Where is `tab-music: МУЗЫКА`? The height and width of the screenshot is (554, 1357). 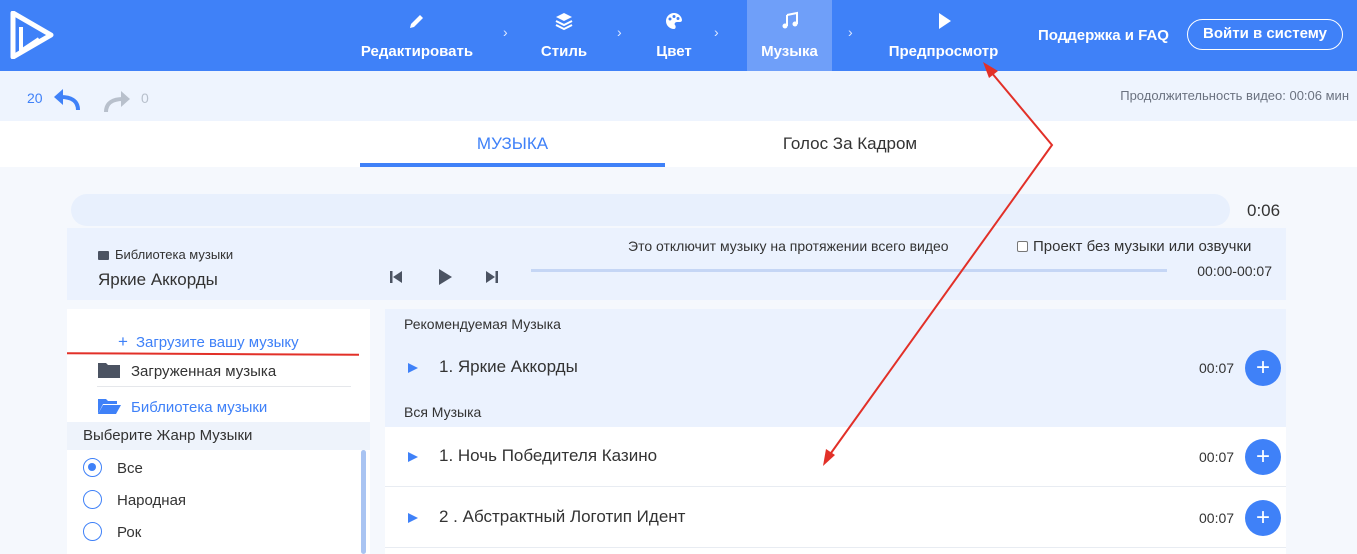
tab-music: МУЗЫКА is located at coordinates (512, 144).